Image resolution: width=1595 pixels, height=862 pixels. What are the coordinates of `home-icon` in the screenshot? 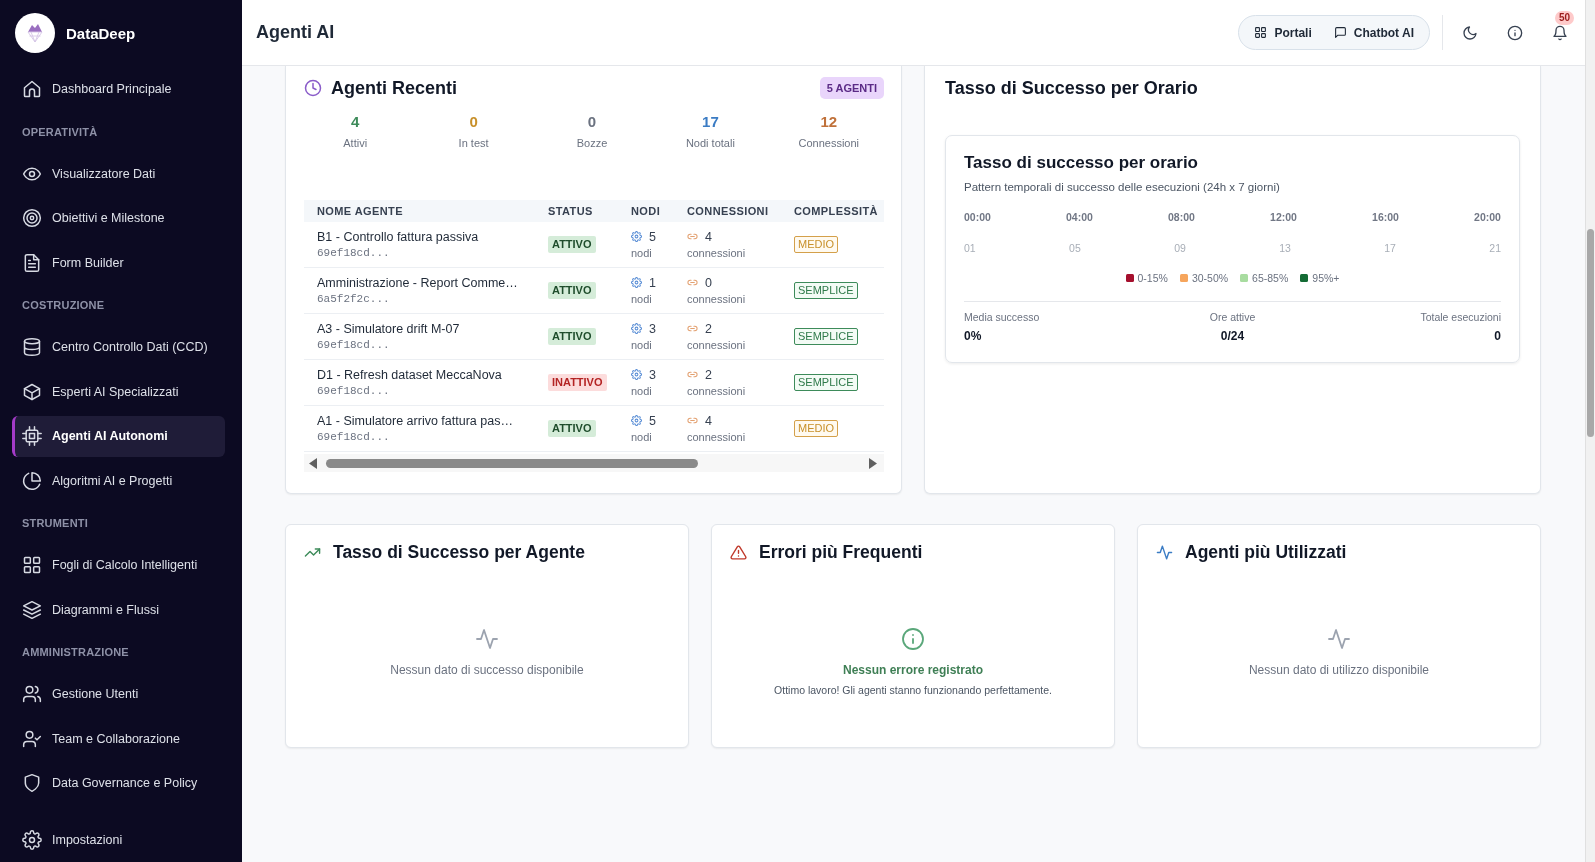 It's located at (32, 89).